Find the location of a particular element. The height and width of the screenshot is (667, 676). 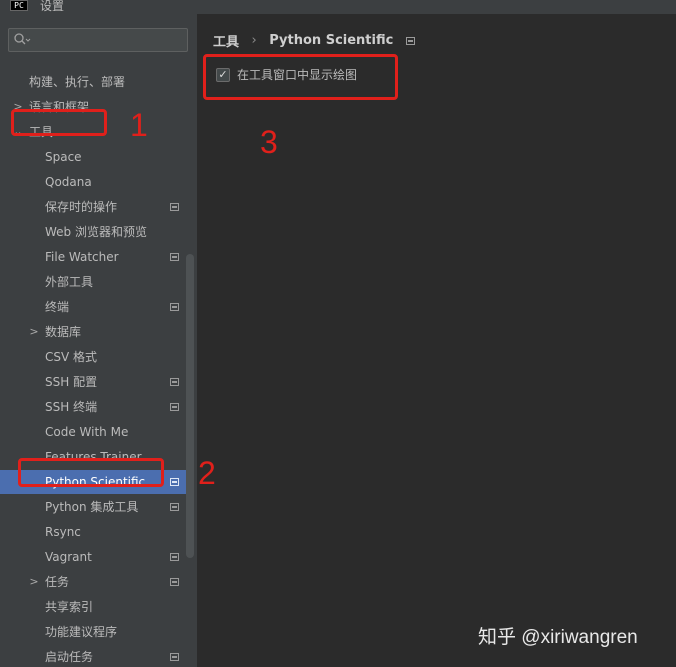

sidebar-item: 功能建议程序 is located at coordinates (95, 632).